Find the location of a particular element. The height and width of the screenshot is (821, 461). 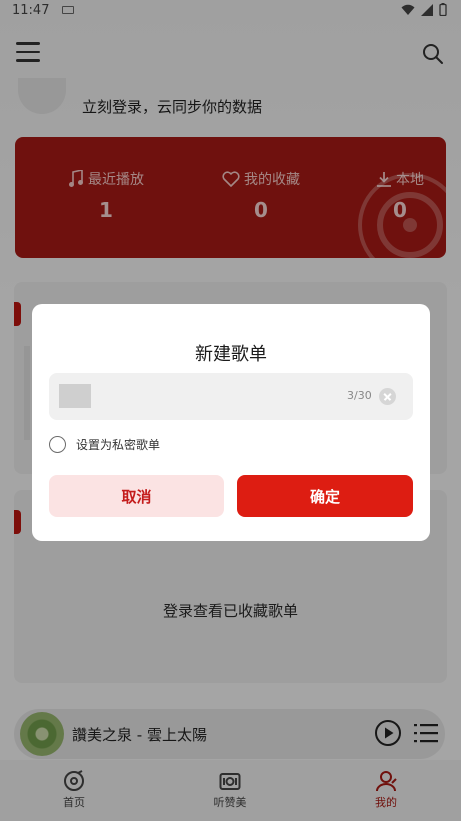

playlist-name-input: 3/30 is located at coordinates (231, 396).